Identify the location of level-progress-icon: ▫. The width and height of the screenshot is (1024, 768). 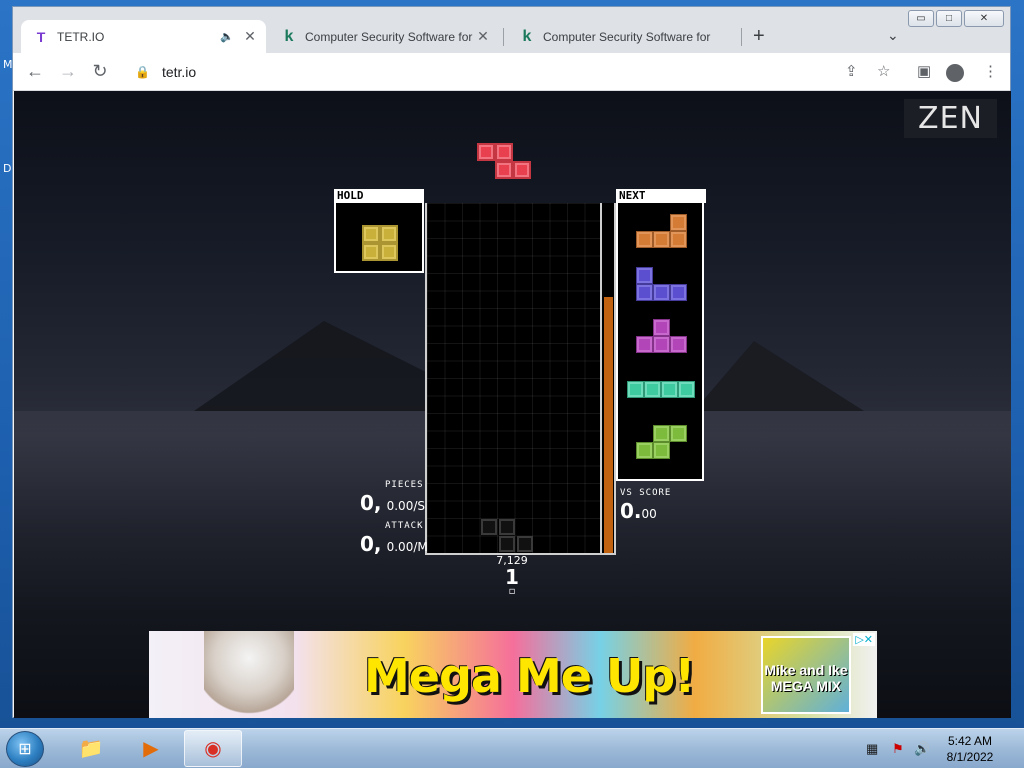
(512, 591).